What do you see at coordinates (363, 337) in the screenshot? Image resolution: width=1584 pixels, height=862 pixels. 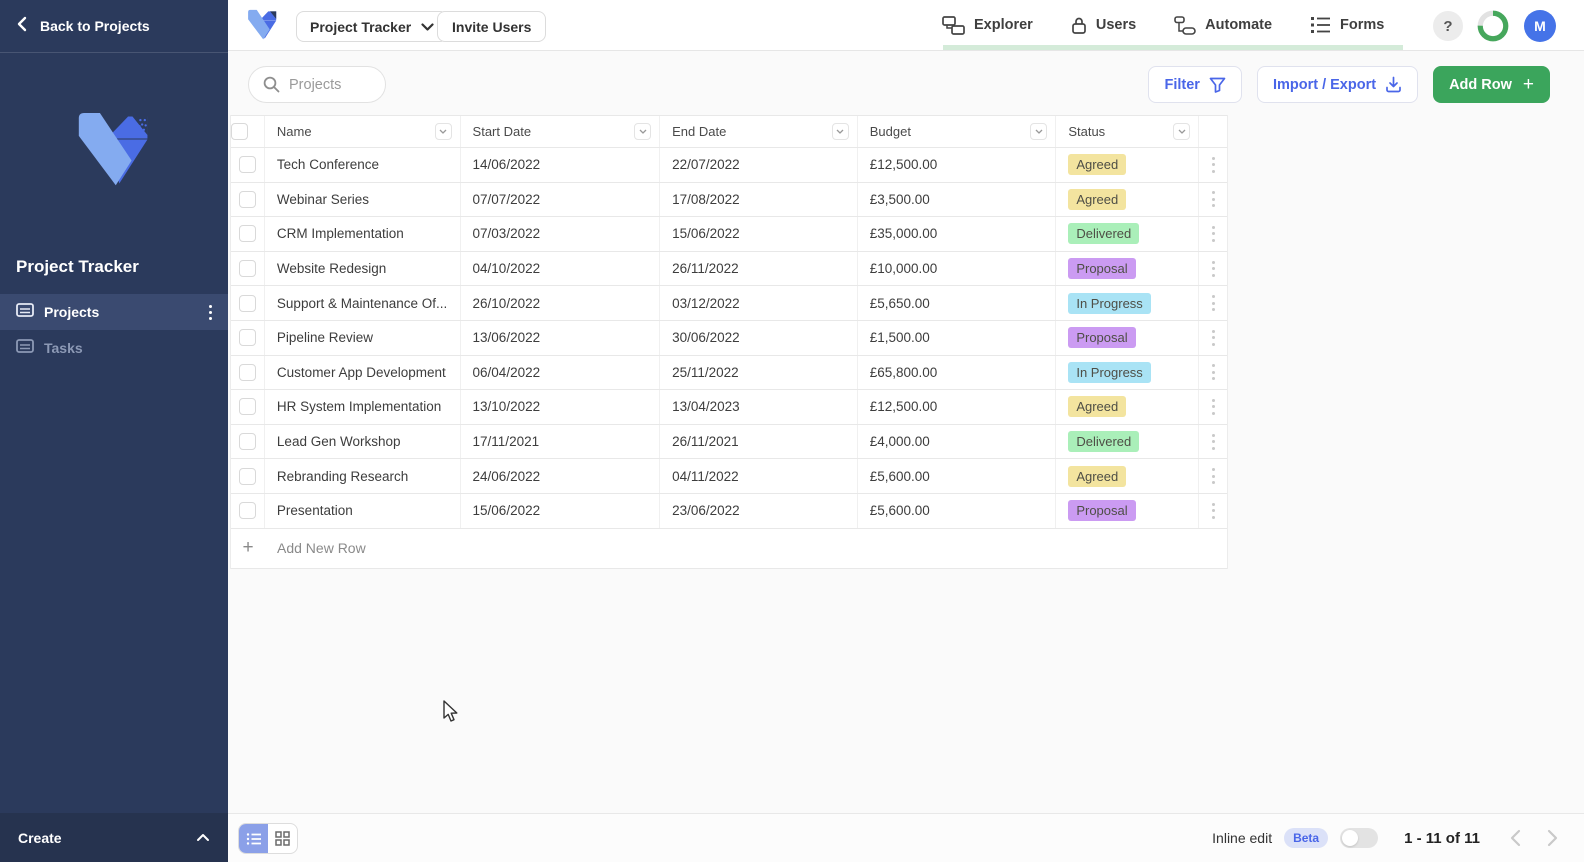 I see `cell-name: Pipeline Review` at bounding box center [363, 337].